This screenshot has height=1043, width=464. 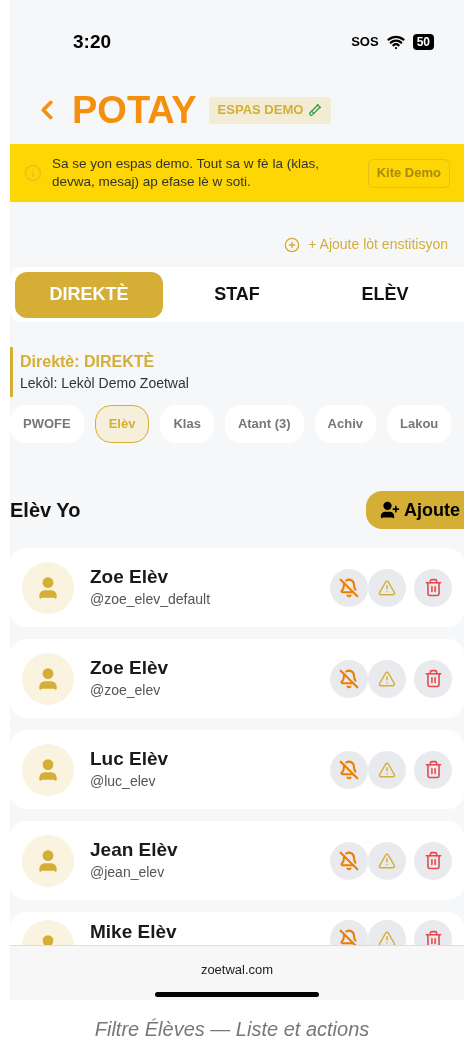 What do you see at coordinates (151, 599) in the screenshot?
I see `student-handle: @zoe_elev_default` at bounding box center [151, 599].